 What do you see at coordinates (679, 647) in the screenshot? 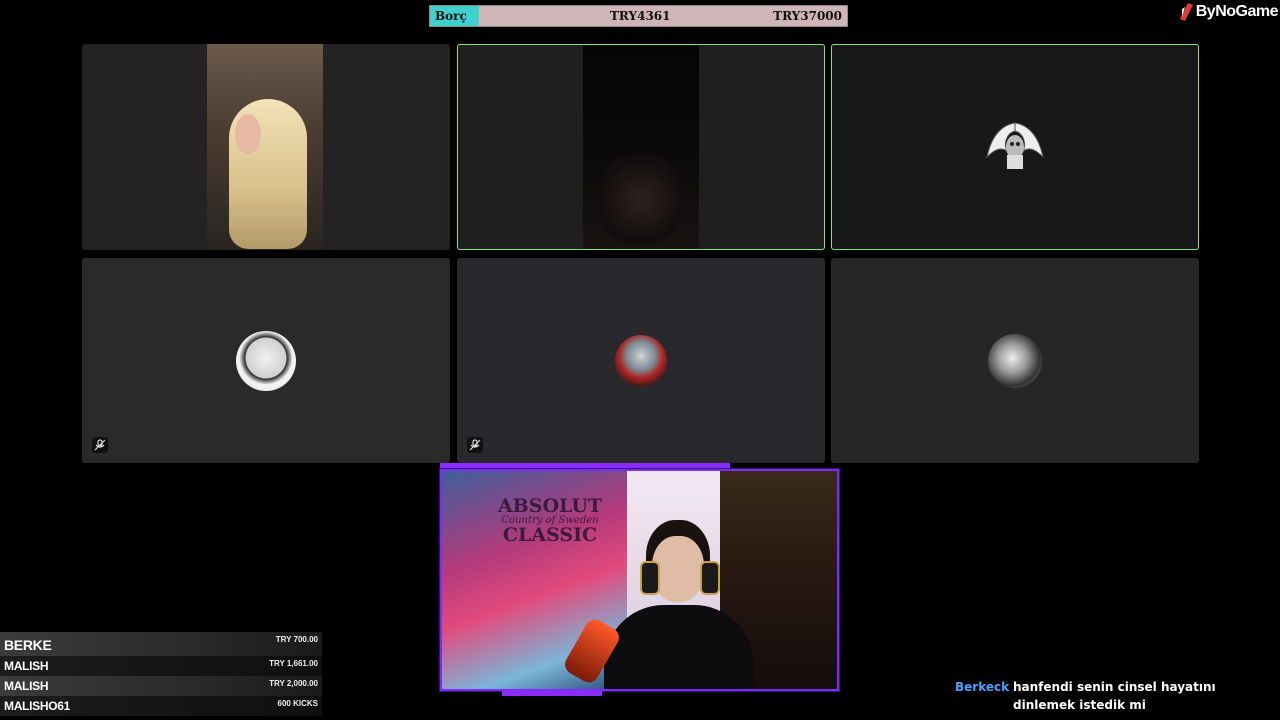
I see `streamer-body` at bounding box center [679, 647].